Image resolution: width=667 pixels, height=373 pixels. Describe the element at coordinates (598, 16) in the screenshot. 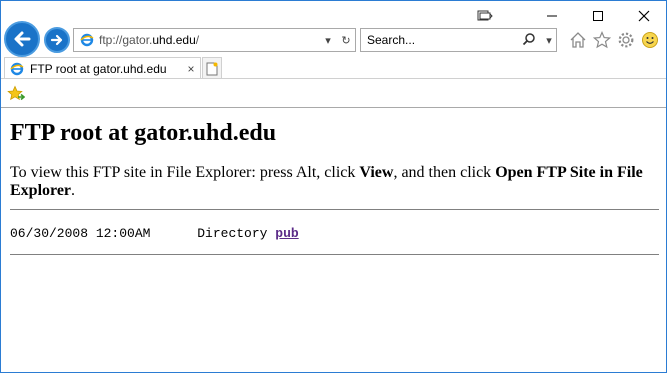

I see `maximize-icon` at that location.